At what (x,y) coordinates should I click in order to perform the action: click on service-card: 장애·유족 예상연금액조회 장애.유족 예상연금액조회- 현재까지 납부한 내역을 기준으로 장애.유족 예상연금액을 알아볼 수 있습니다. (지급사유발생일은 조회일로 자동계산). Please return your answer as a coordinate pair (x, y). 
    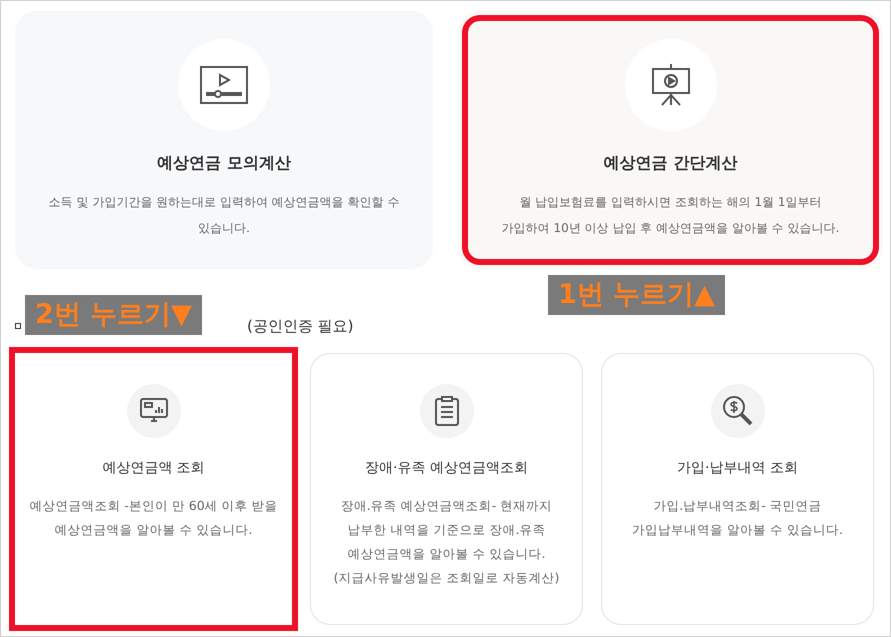
    Looking at the image, I should click on (446, 489).